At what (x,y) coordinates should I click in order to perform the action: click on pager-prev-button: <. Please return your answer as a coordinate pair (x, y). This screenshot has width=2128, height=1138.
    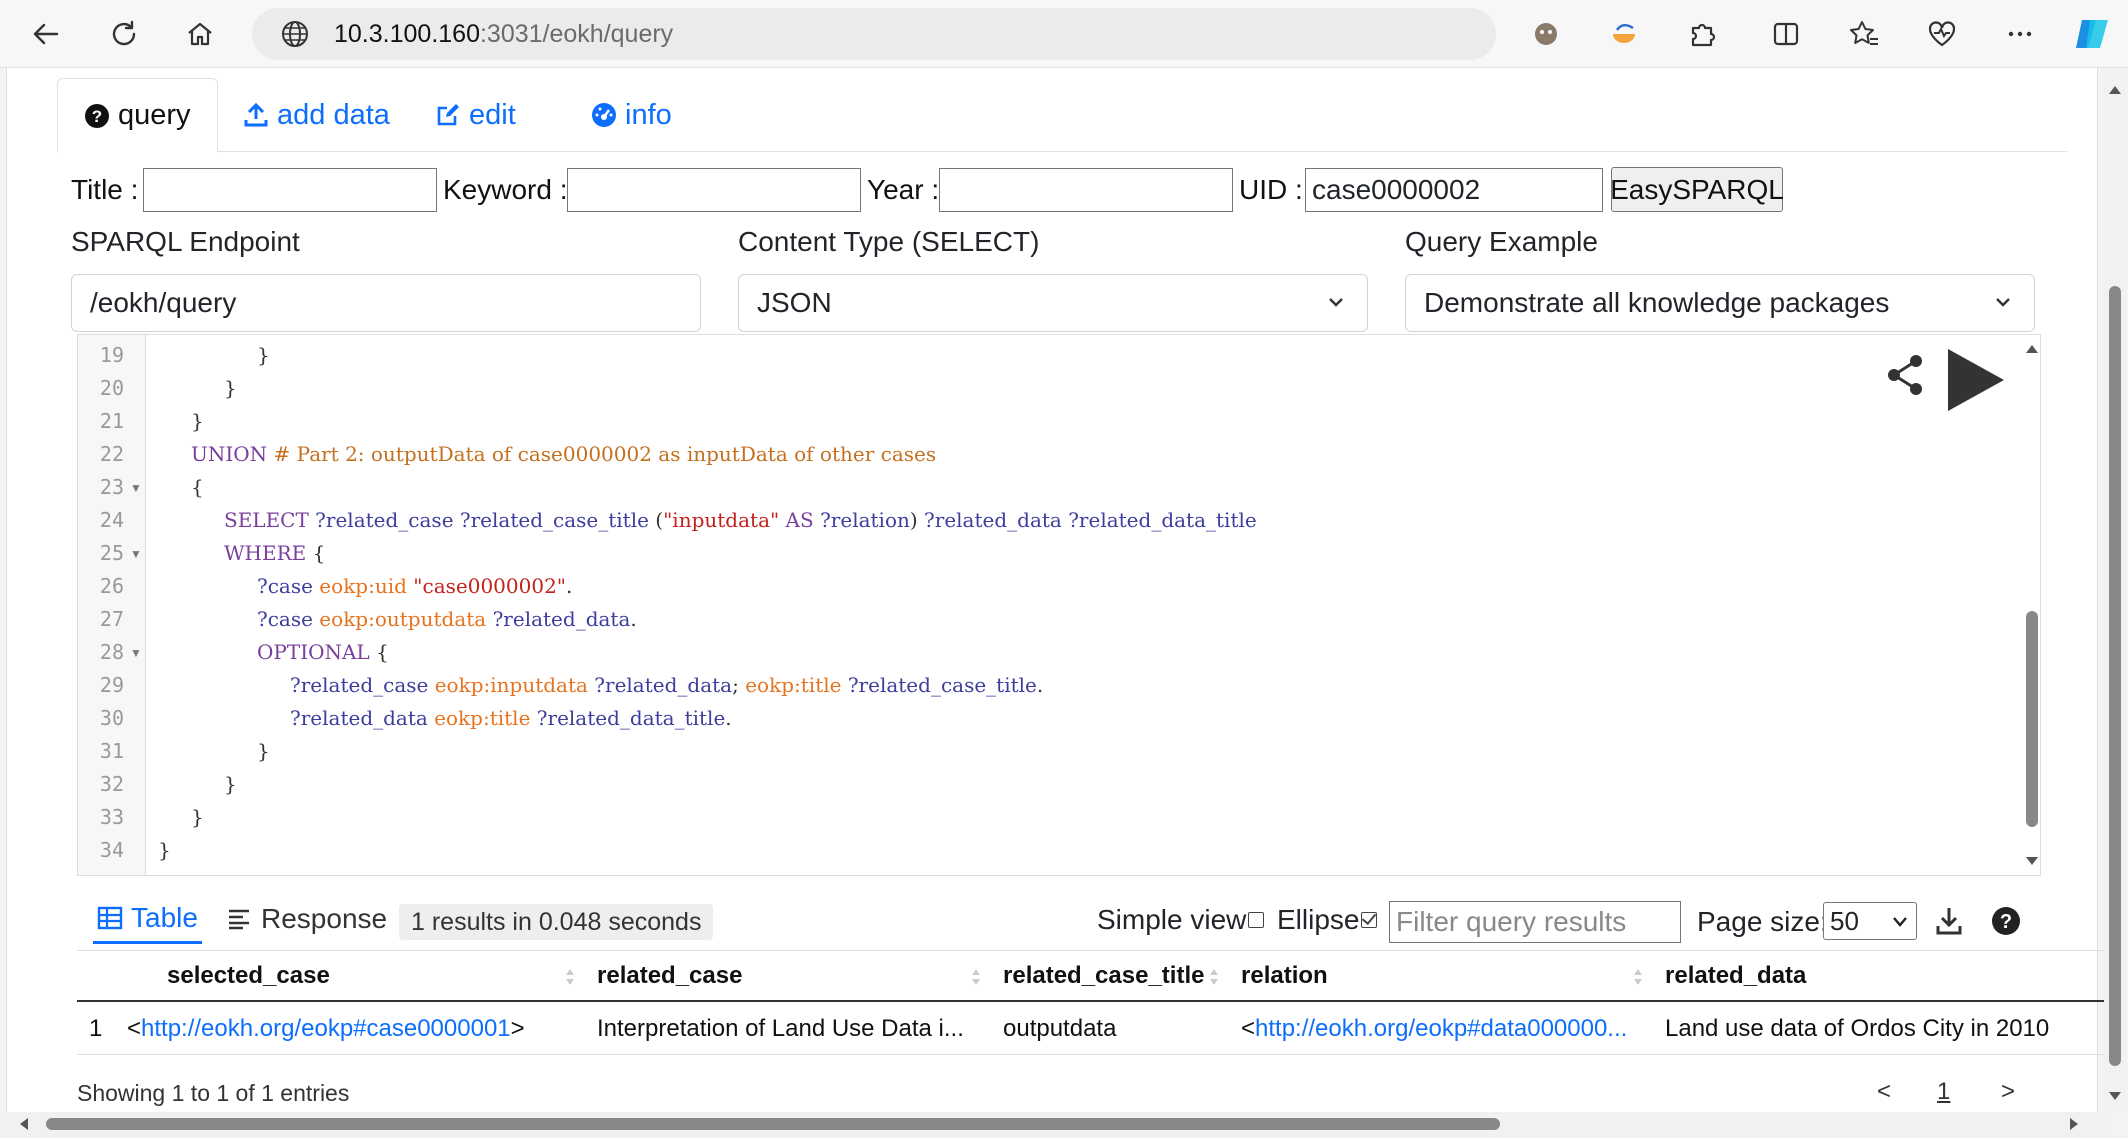
    Looking at the image, I should click on (1884, 1092).